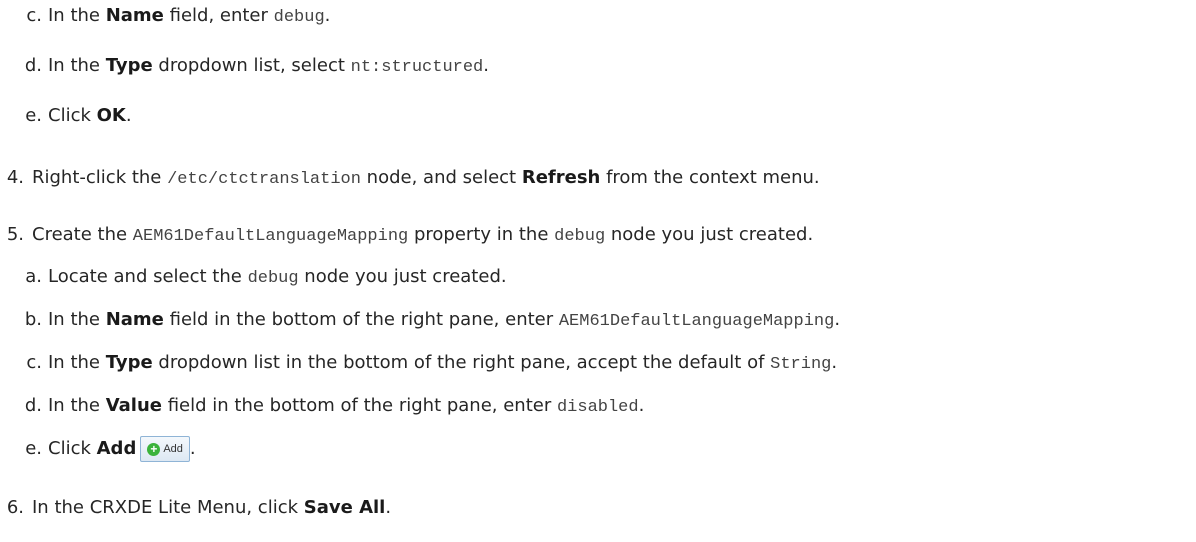  Describe the element at coordinates (264, 179) in the screenshot. I see `code-path: /etc/ctctranslation` at that location.